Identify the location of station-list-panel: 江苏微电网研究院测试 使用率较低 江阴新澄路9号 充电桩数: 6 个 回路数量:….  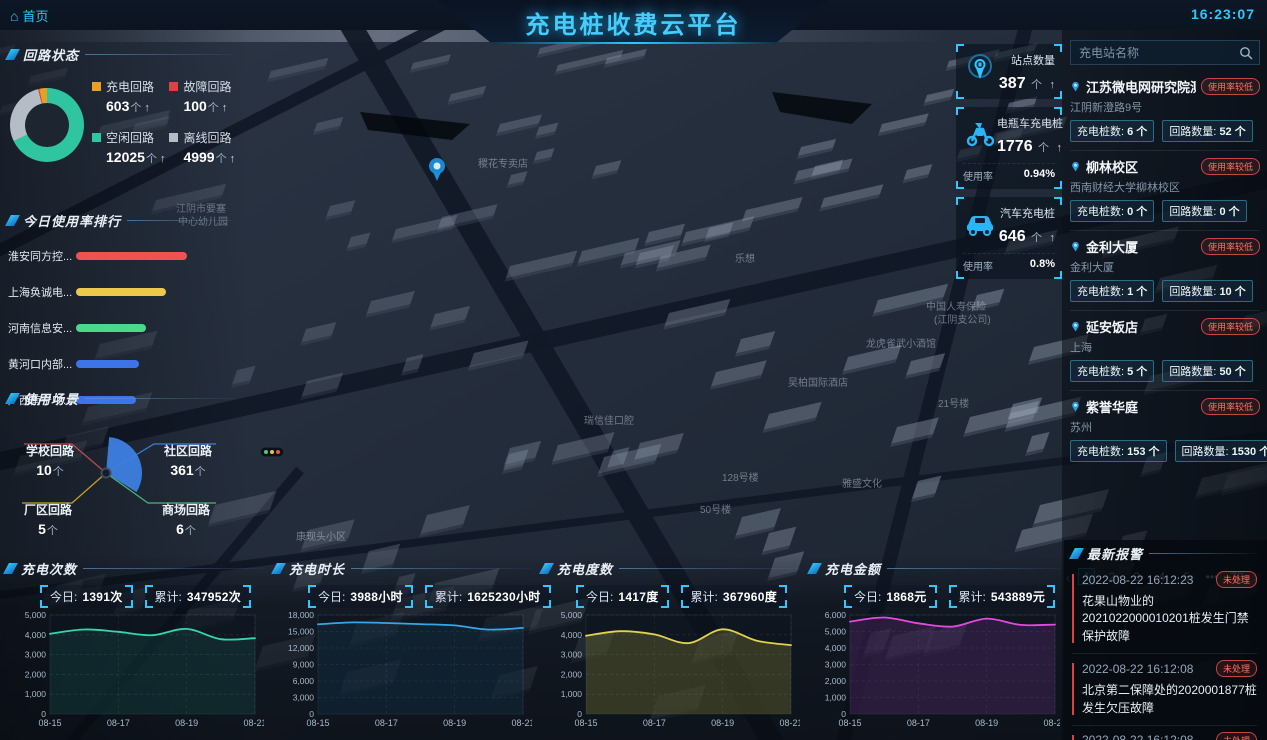
(1166, 312).